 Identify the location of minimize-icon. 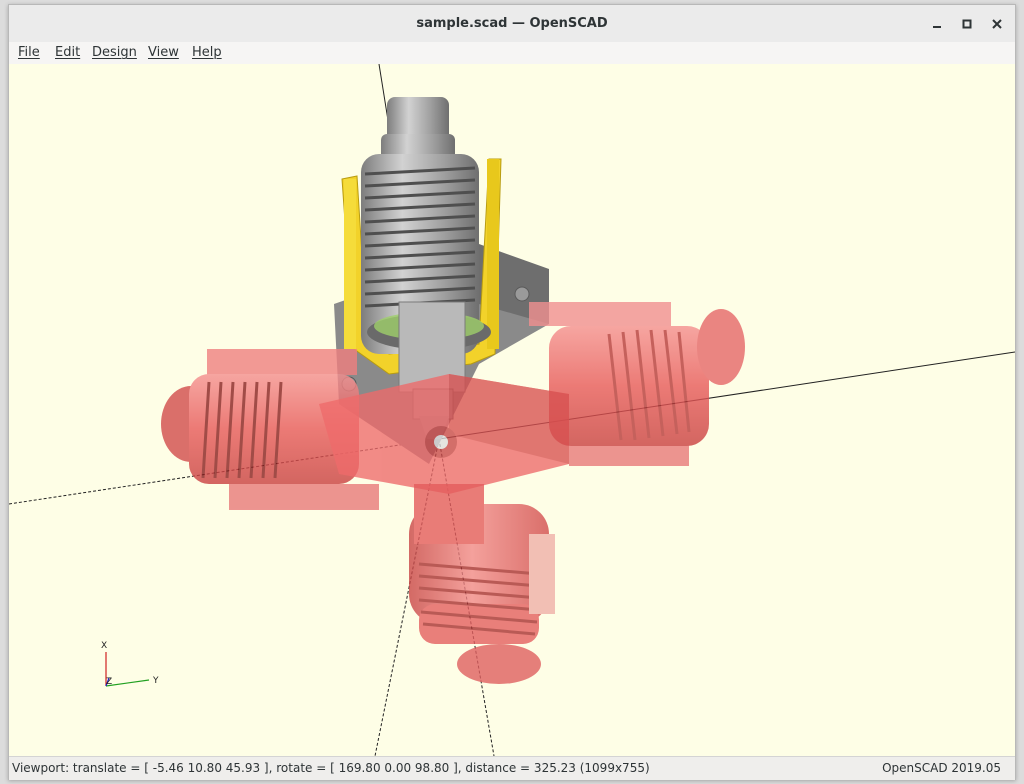
(937, 27).